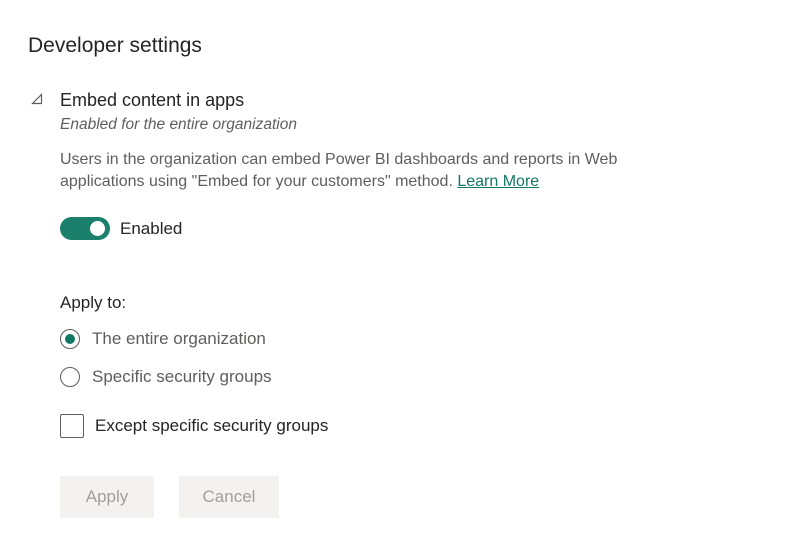 The image size is (787, 533). Describe the element at coordinates (182, 376) in the screenshot. I see `radio-label: Specific security groups` at that location.